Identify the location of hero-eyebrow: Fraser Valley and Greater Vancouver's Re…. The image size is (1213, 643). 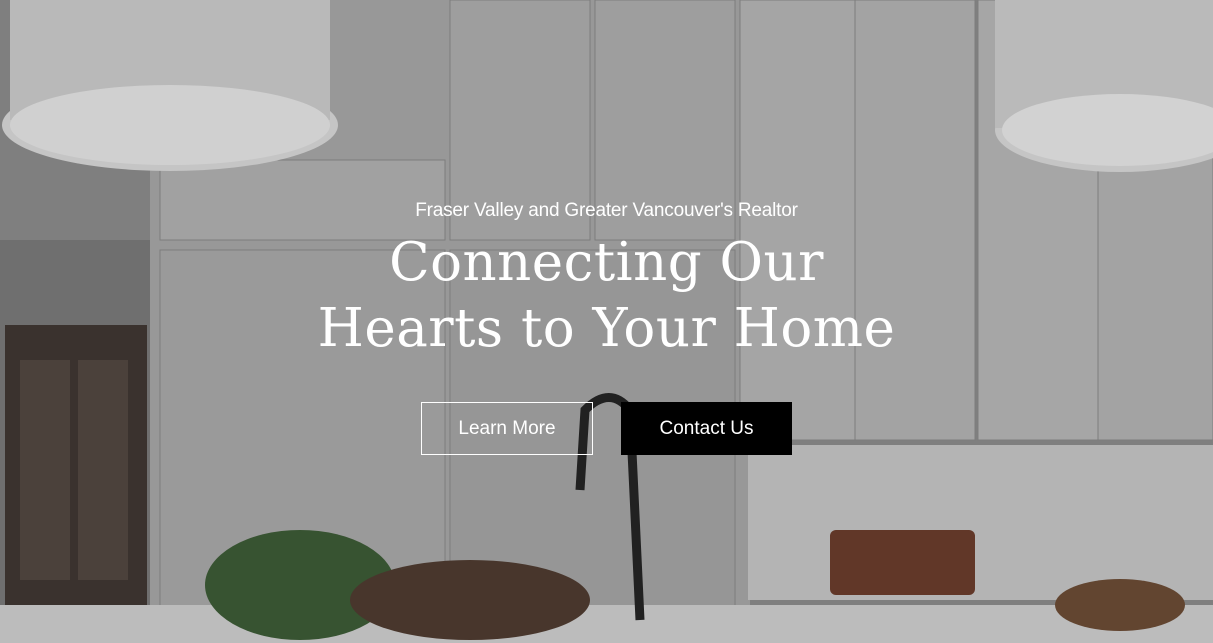
(606, 210).